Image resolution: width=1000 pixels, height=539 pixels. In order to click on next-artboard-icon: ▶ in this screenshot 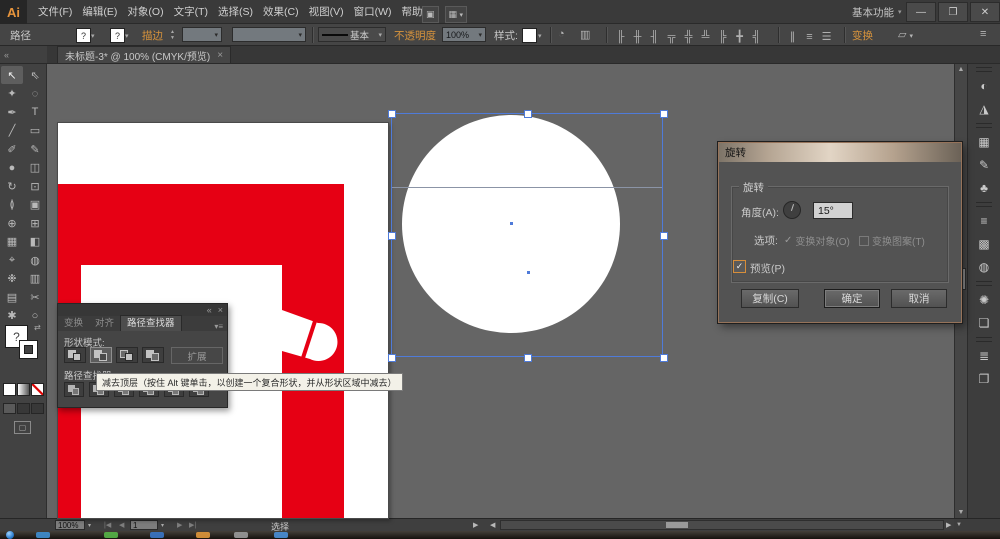, I will do `click(179, 525)`.